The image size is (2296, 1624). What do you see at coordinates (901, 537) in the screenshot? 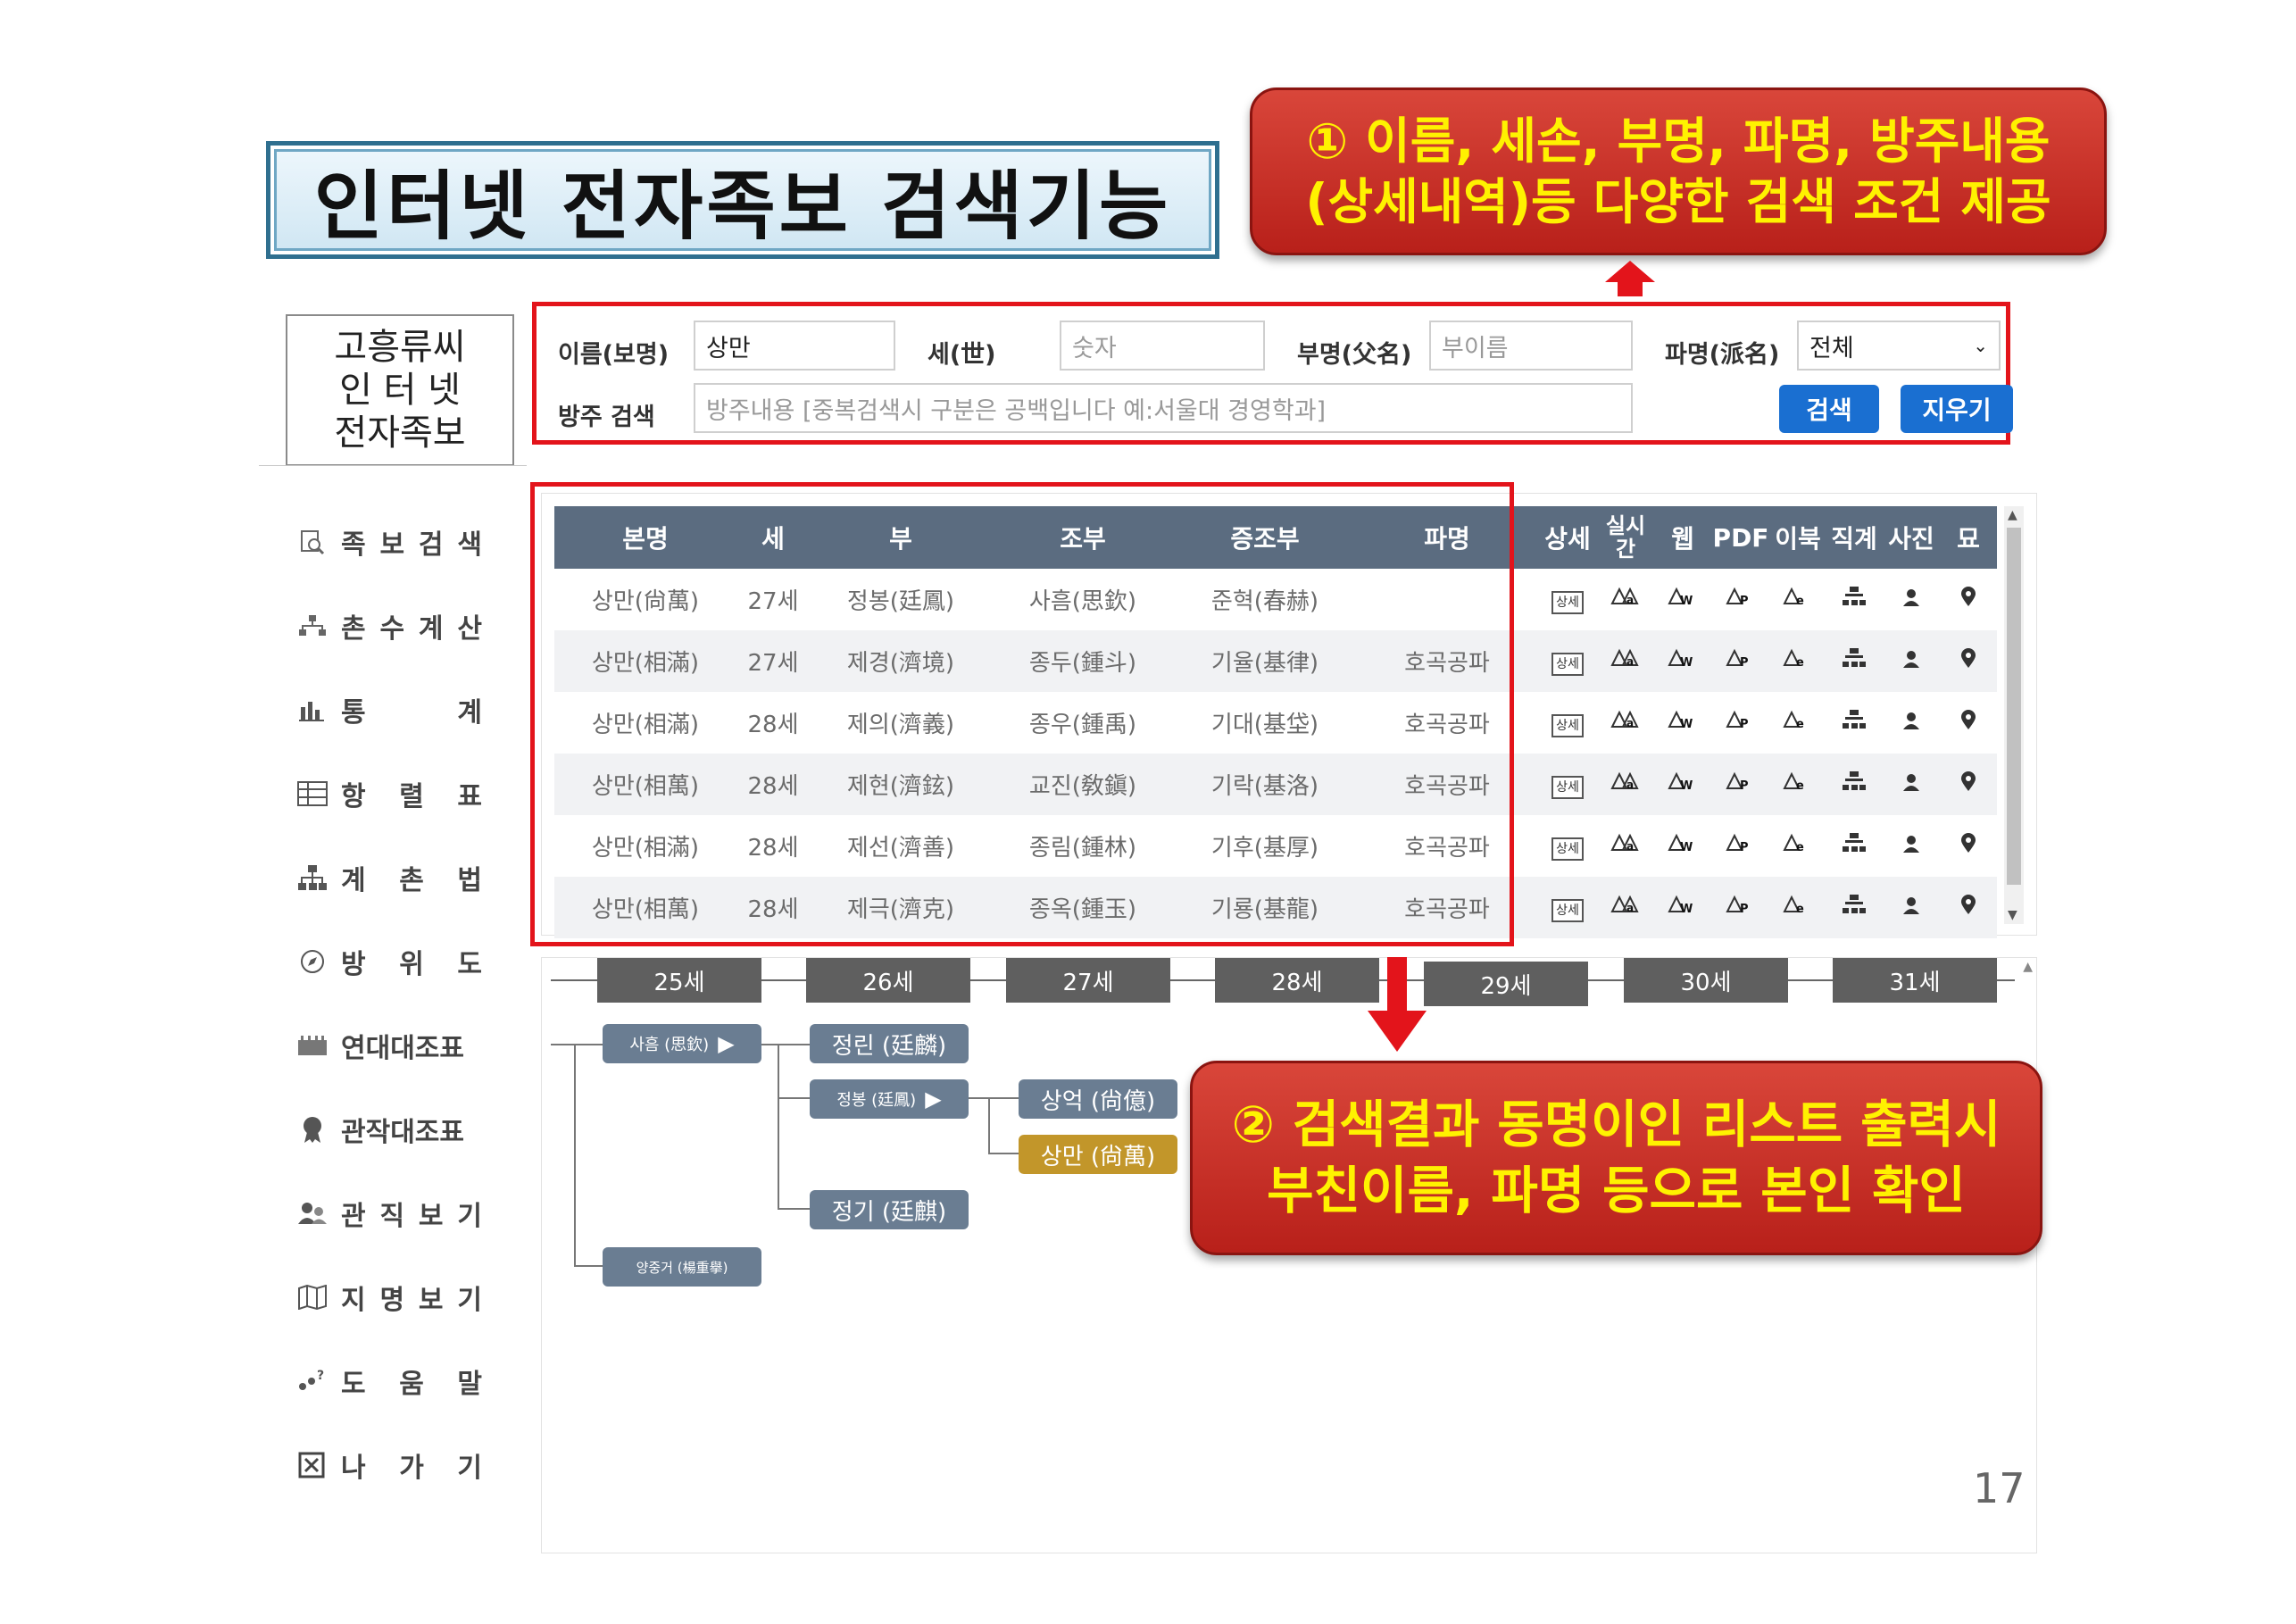
I see `col-header-father: 부` at bounding box center [901, 537].